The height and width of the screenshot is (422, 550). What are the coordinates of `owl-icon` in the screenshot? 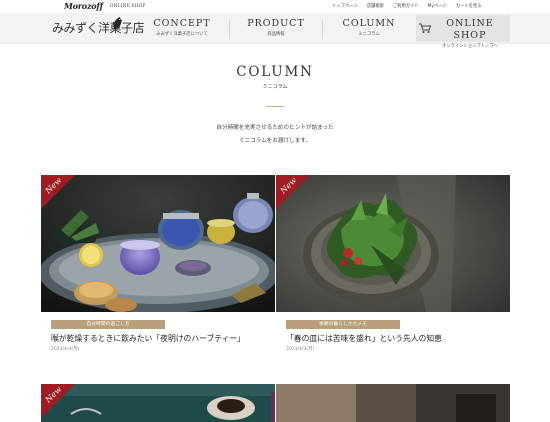 It's located at (117, 23).